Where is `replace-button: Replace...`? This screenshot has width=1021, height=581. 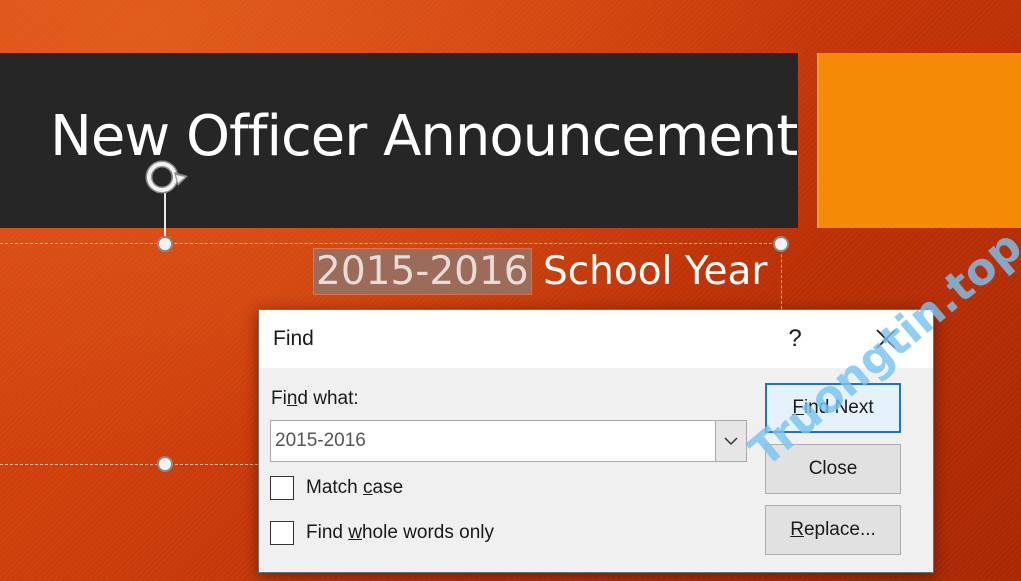
replace-button: Replace... is located at coordinates (833, 530).